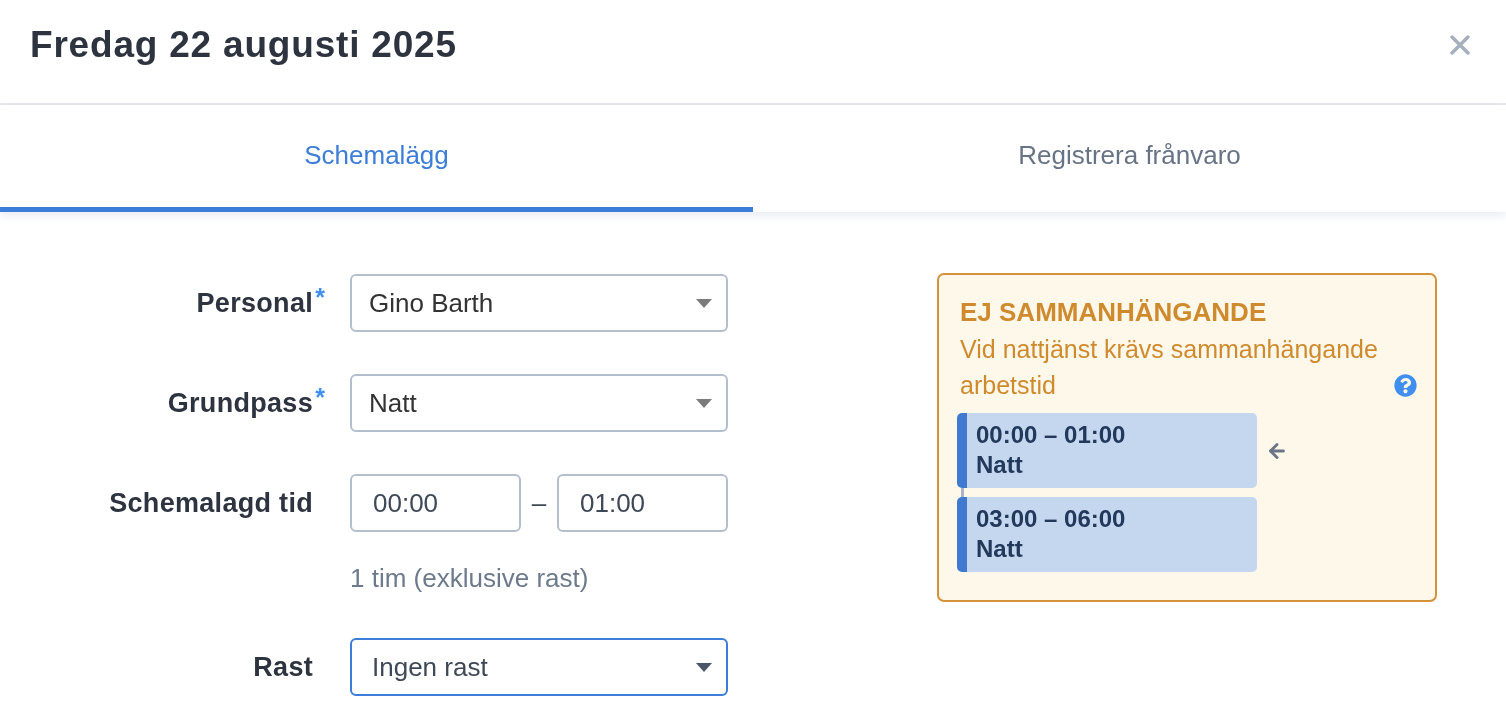 The width and height of the screenshot is (1506, 724). Describe the element at coordinates (1051, 519) in the screenshot. I see `shift-time: 03:00 – 06:00` at that location.